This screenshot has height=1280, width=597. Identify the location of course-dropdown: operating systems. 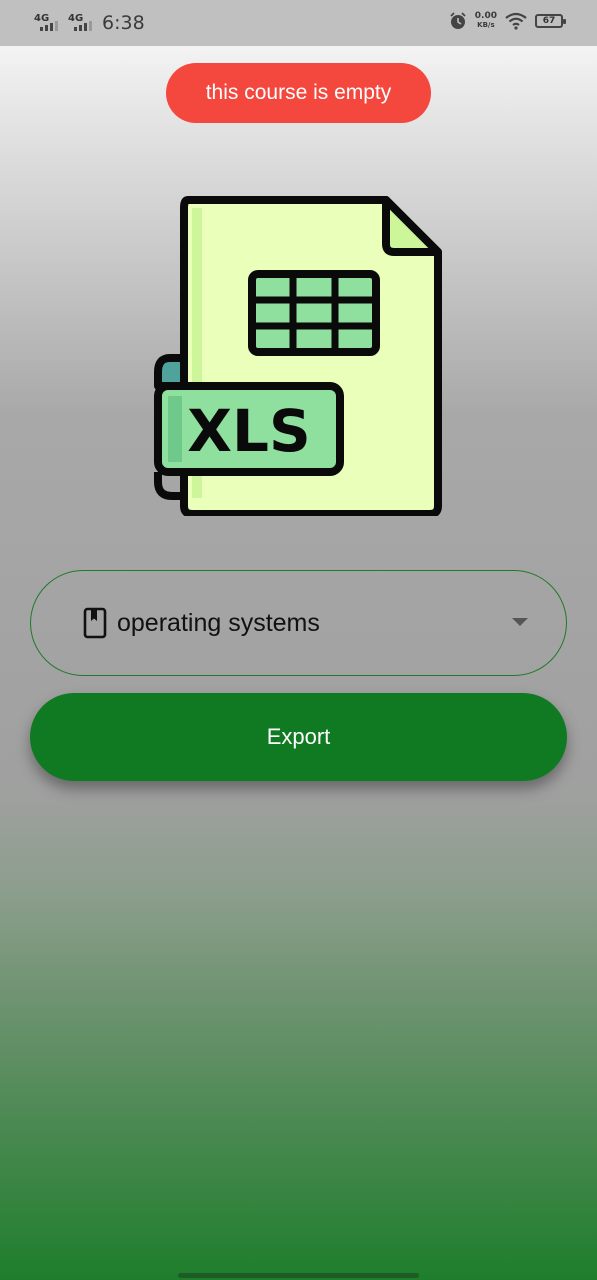
(298, 623).